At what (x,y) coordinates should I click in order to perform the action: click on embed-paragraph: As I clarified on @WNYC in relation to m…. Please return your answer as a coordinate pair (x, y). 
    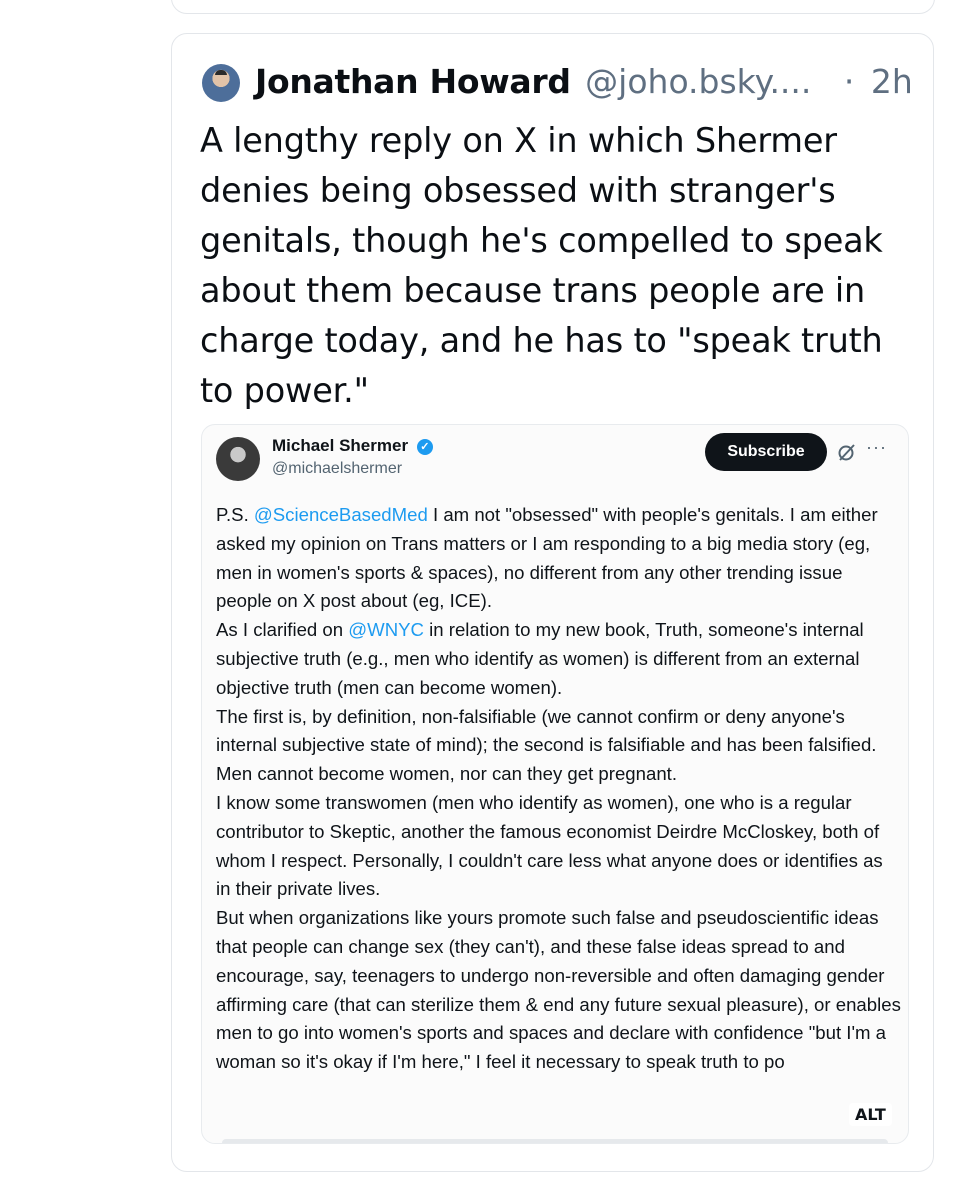
    Looking at the image, I should click on (540, 658).